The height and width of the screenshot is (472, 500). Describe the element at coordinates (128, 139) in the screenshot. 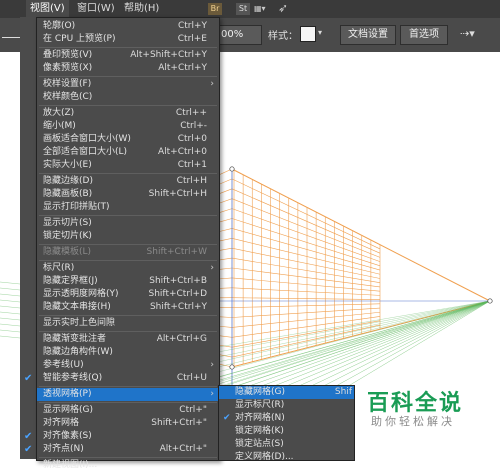

I see `menu-item-fit-artboard: 画板适合窗口大小(W)Ctrl+0` at that location.